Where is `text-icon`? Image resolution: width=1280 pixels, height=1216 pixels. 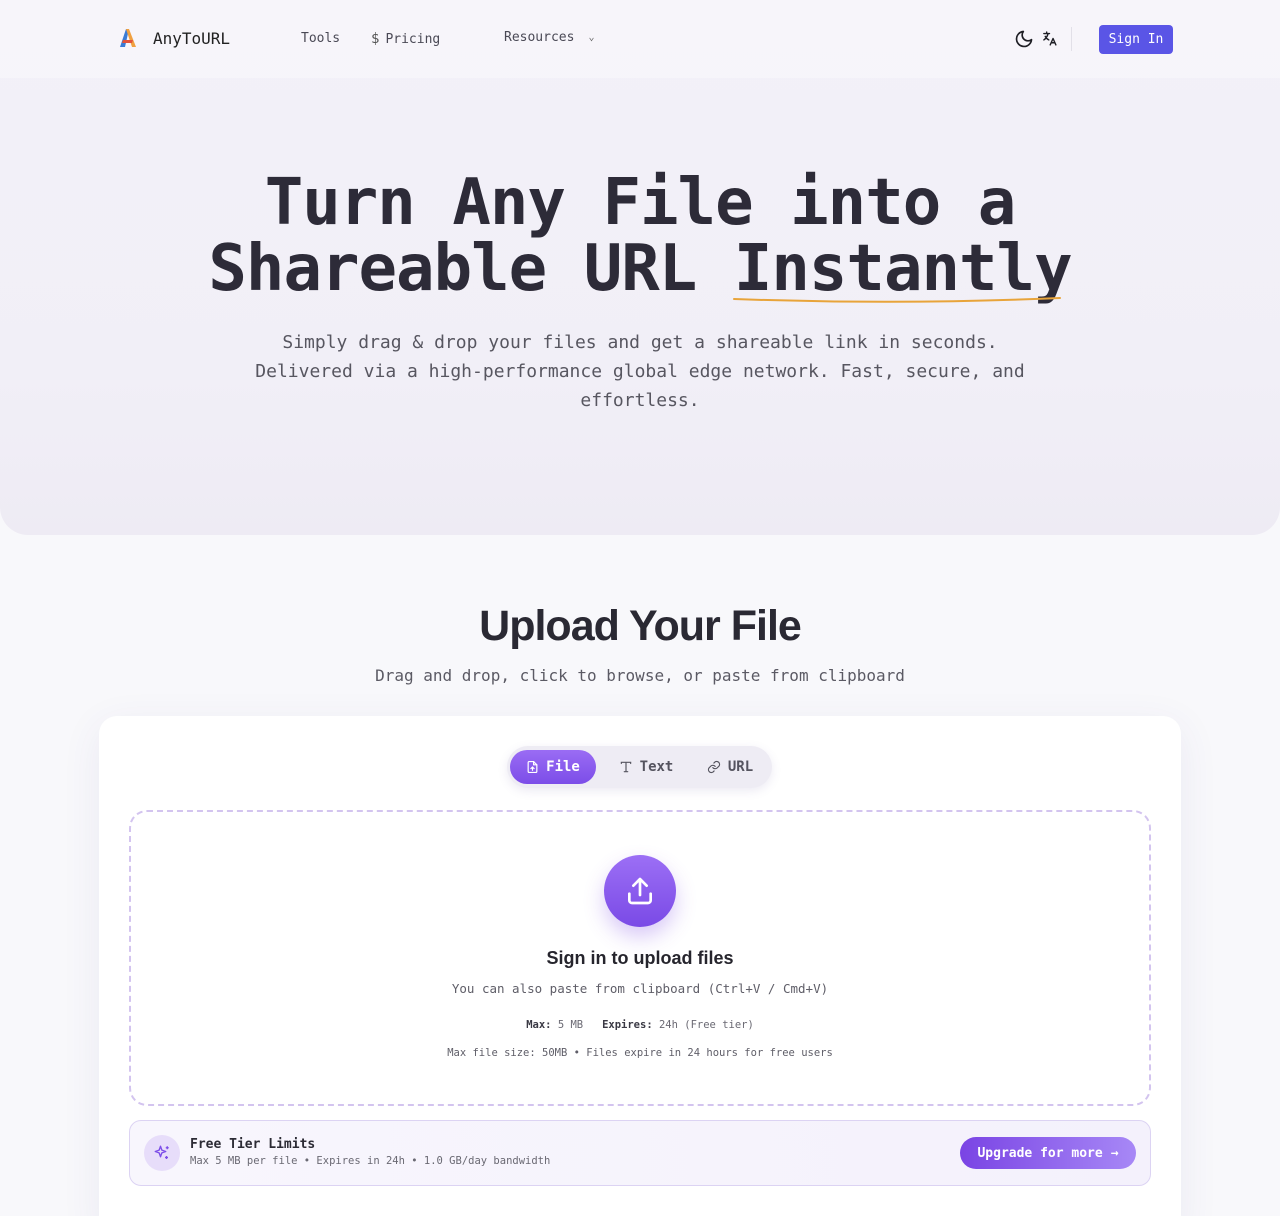
text-icon is located at coordinates (625, 767).